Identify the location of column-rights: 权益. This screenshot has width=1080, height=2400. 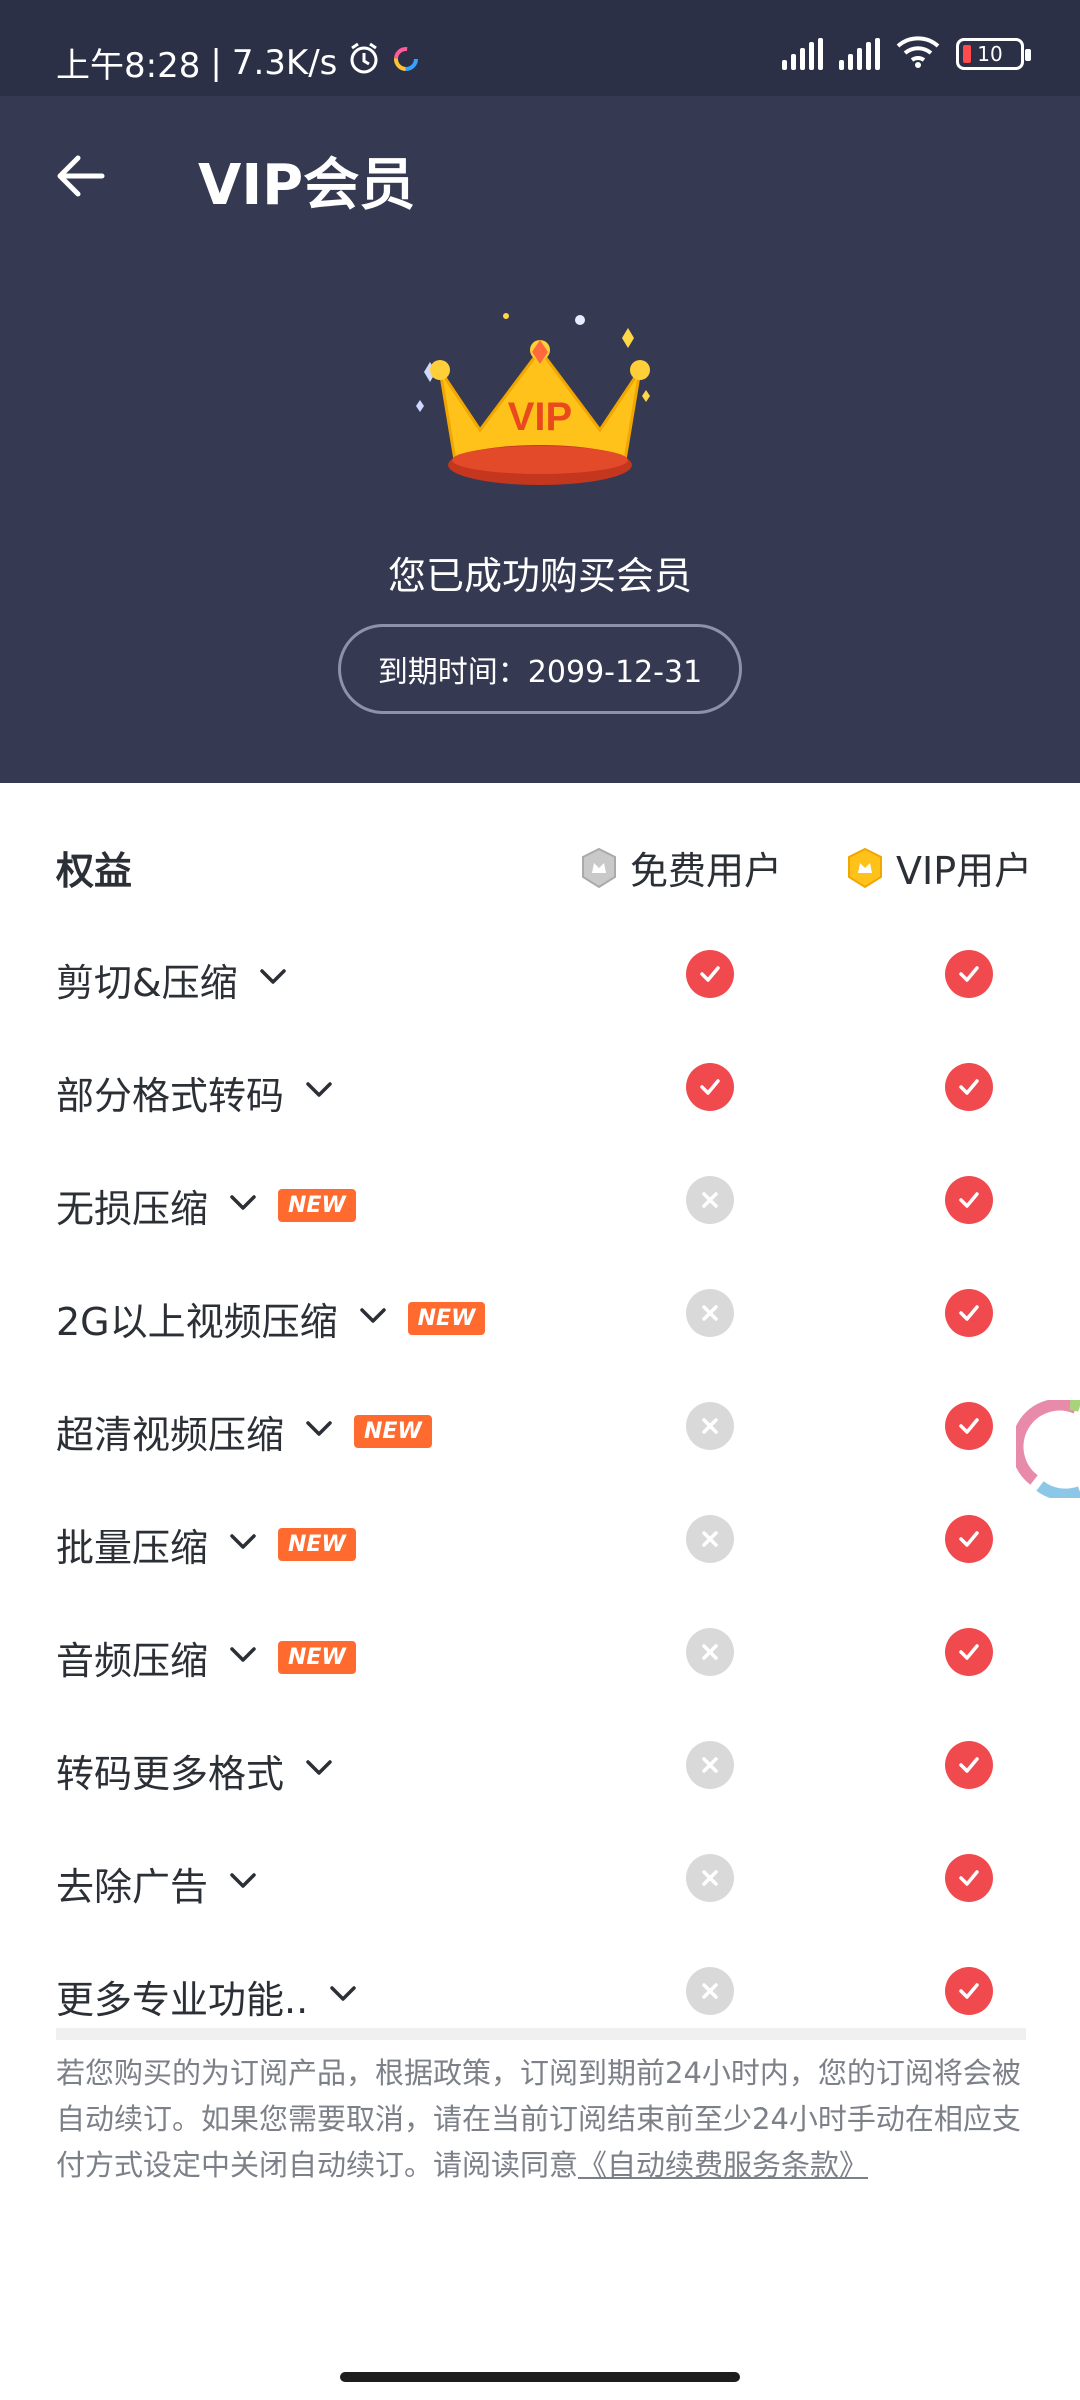
(94, 871).